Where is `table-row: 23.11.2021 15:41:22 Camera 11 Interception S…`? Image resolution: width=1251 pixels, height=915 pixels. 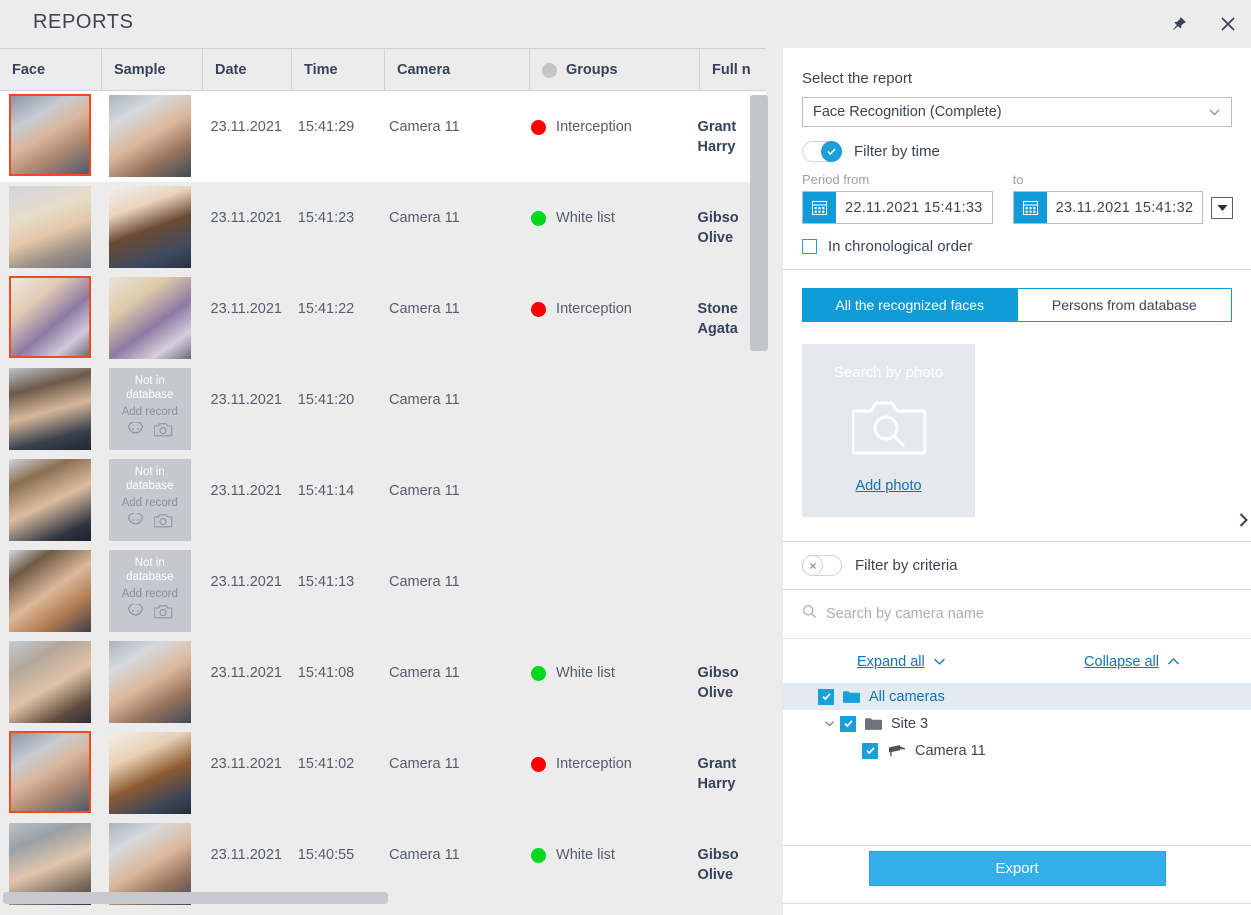 table-row: 23.11.2021 15:41:22 Camera 11 Interception S… is located at coordinates (383, 318).